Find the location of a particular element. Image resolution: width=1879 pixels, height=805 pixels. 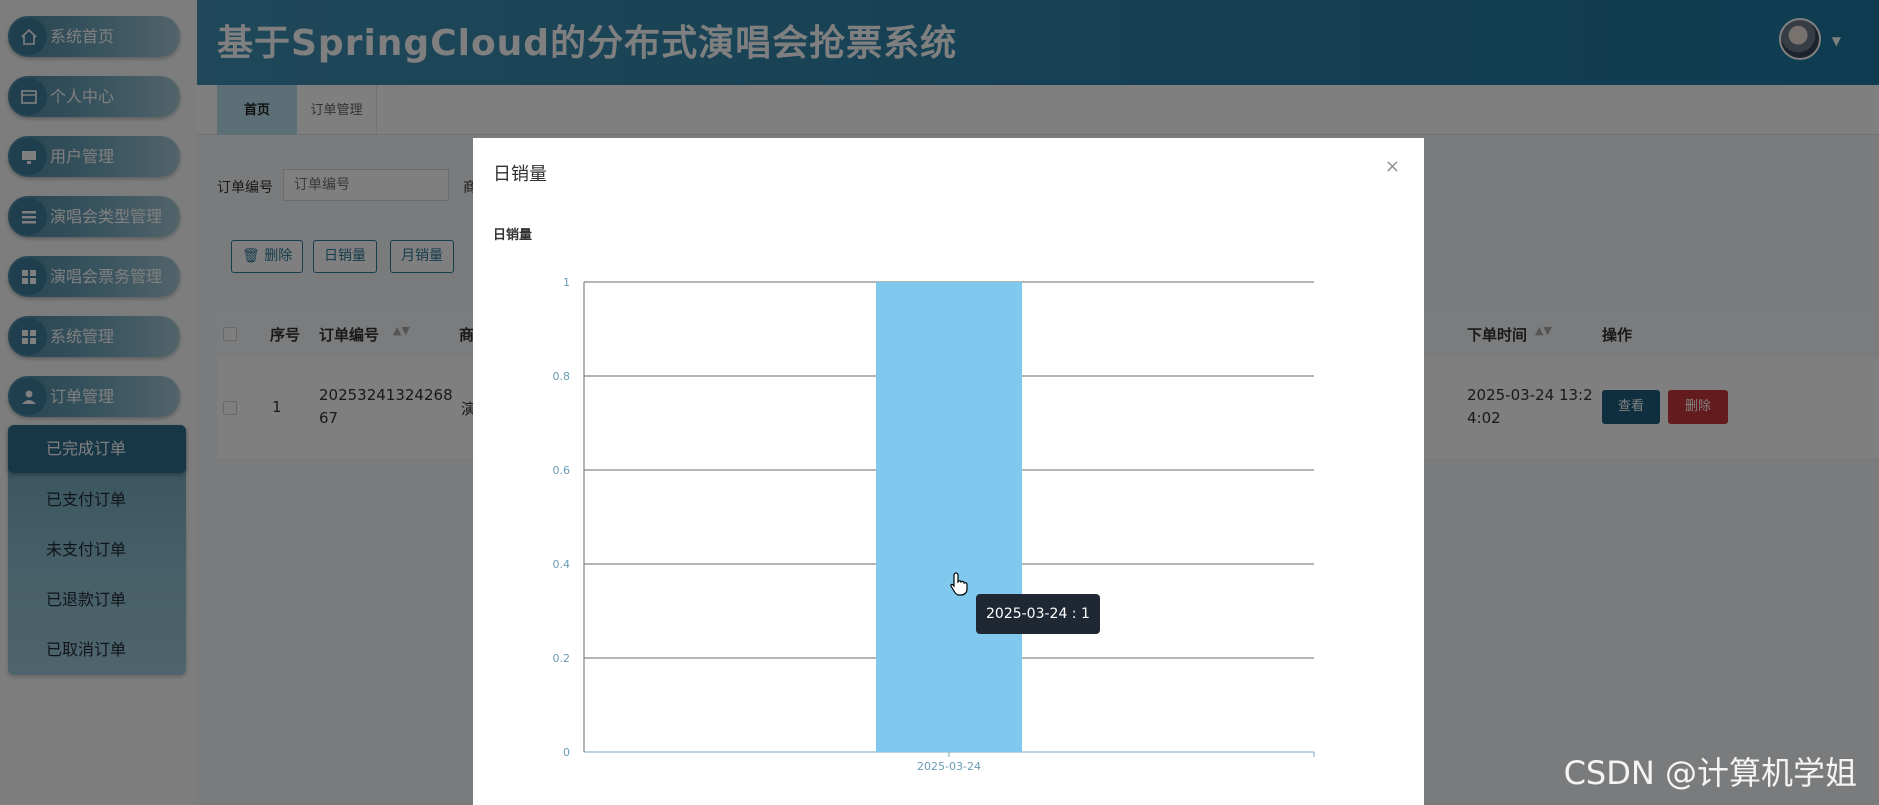

y-tick-label: 1 is located at coordinates (566, 282).